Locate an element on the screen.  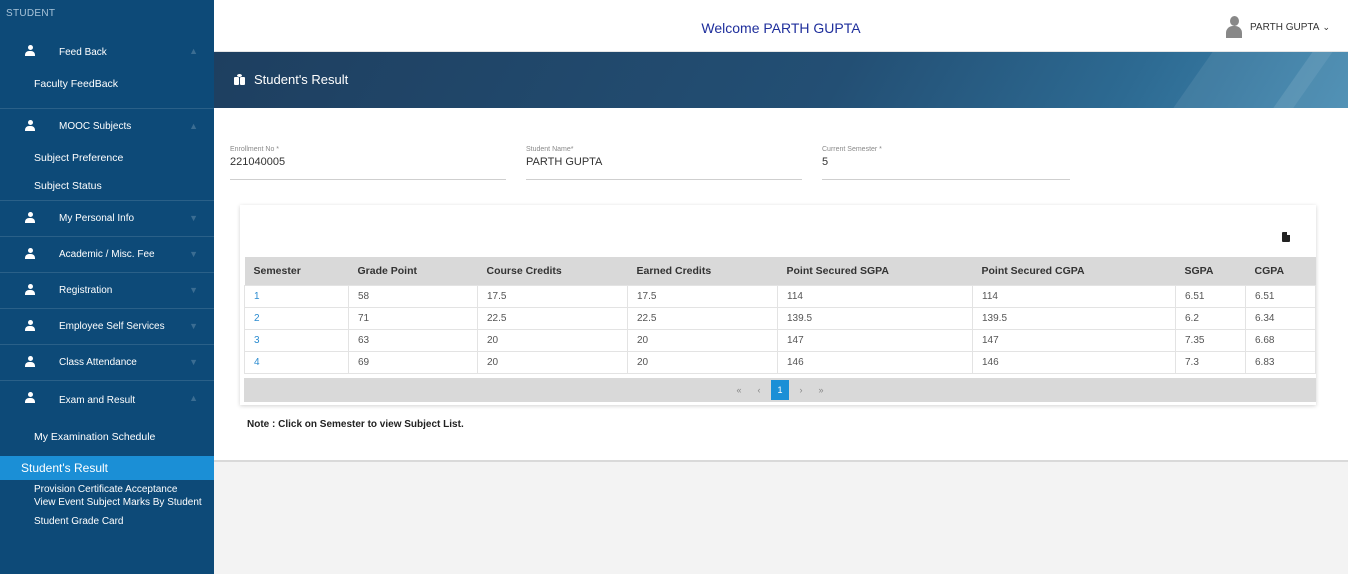
semester-link: 3 is located at coordinates (296, 340).